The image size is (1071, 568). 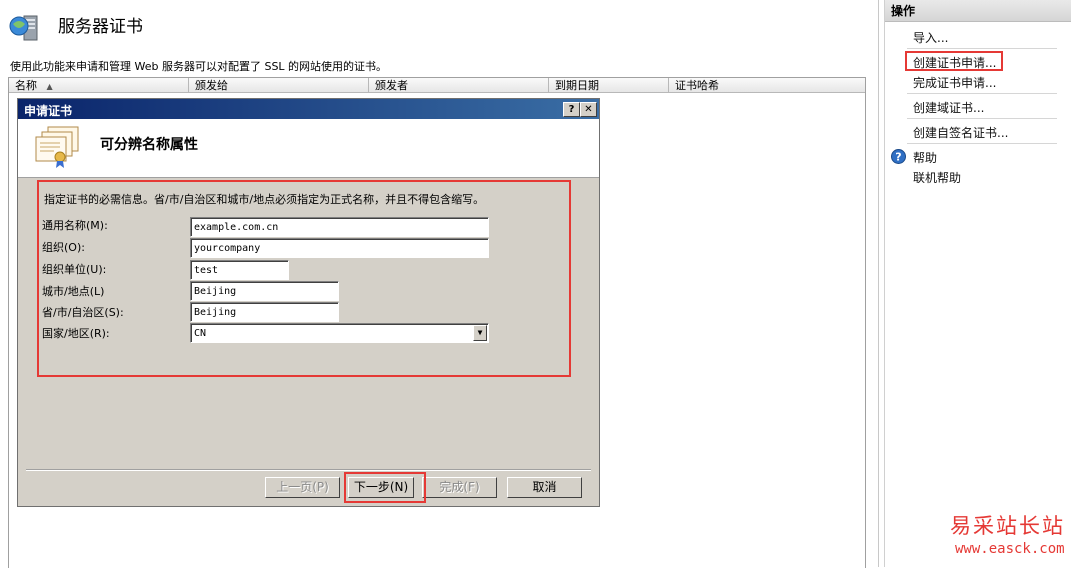 I want to click on sort-ascending-icon: ▲, so click(x=49, y=86).